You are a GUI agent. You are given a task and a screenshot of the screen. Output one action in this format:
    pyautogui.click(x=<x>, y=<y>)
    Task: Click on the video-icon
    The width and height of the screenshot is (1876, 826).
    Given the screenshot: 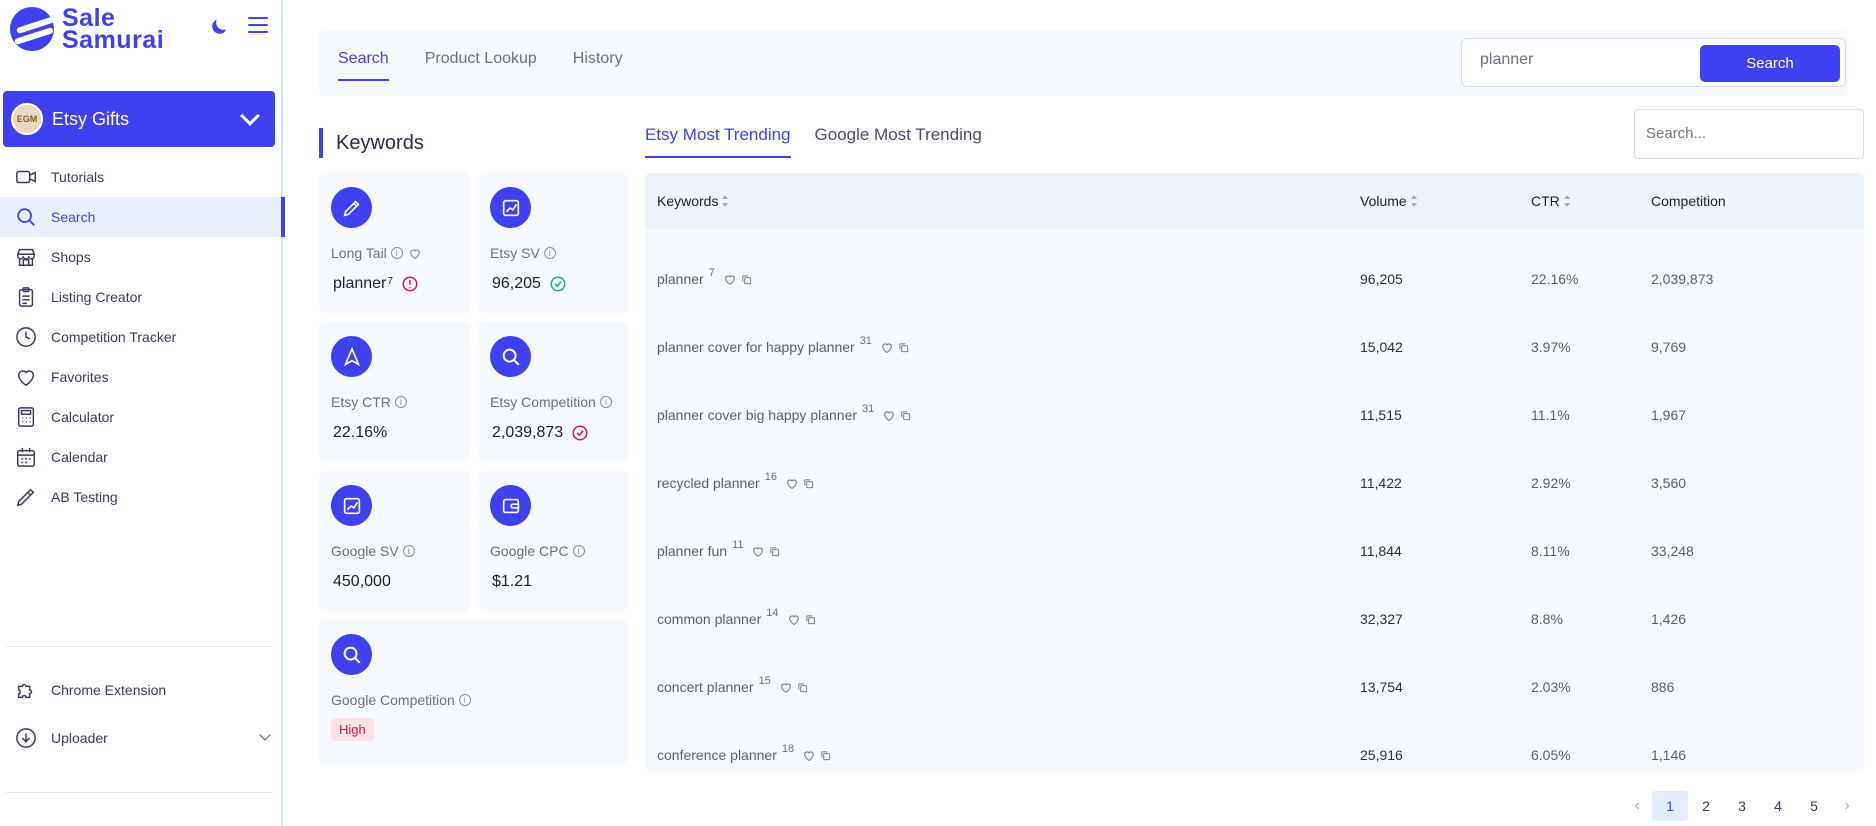 What is the action you would take?
    pyautogui.click(x=26, y=177)
    